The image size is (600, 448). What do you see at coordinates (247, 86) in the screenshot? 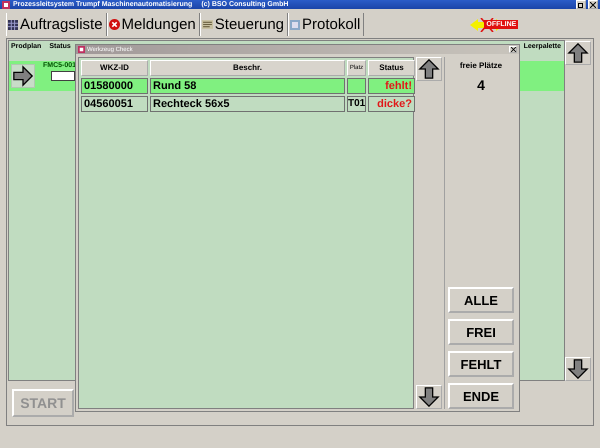
I see `table-cell: Rund 58` at bounding box center [247, 86].